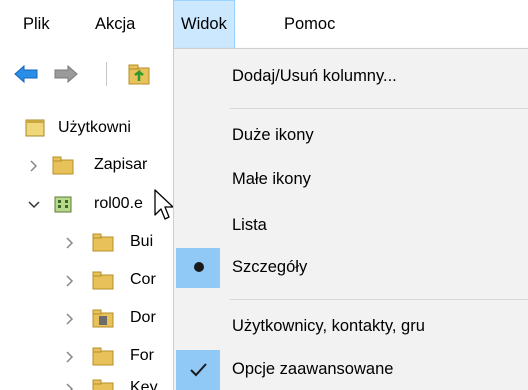  What do you see at coordinates (273, 135) in the screenshot?
I see `menu-item-label: Duże ikony` at bounding box center [273, 135].